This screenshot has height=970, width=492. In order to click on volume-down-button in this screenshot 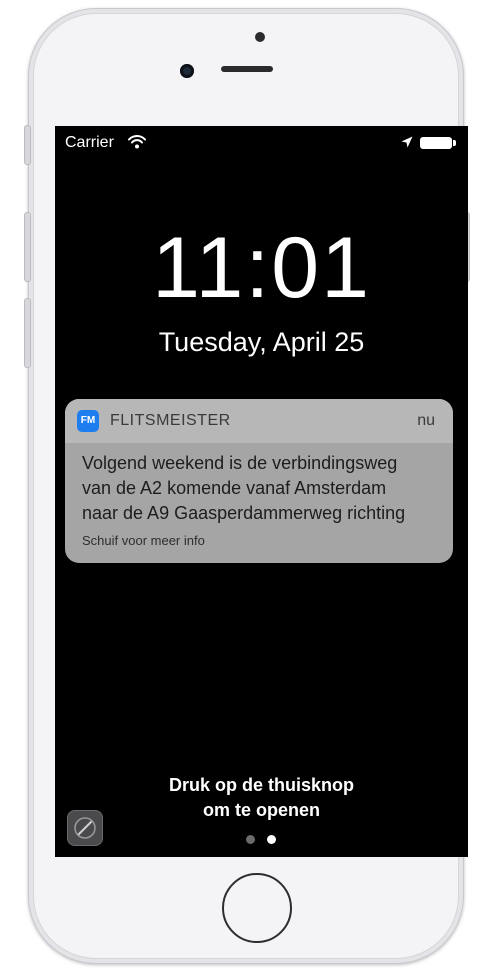, I will do `click(27, 333)`.